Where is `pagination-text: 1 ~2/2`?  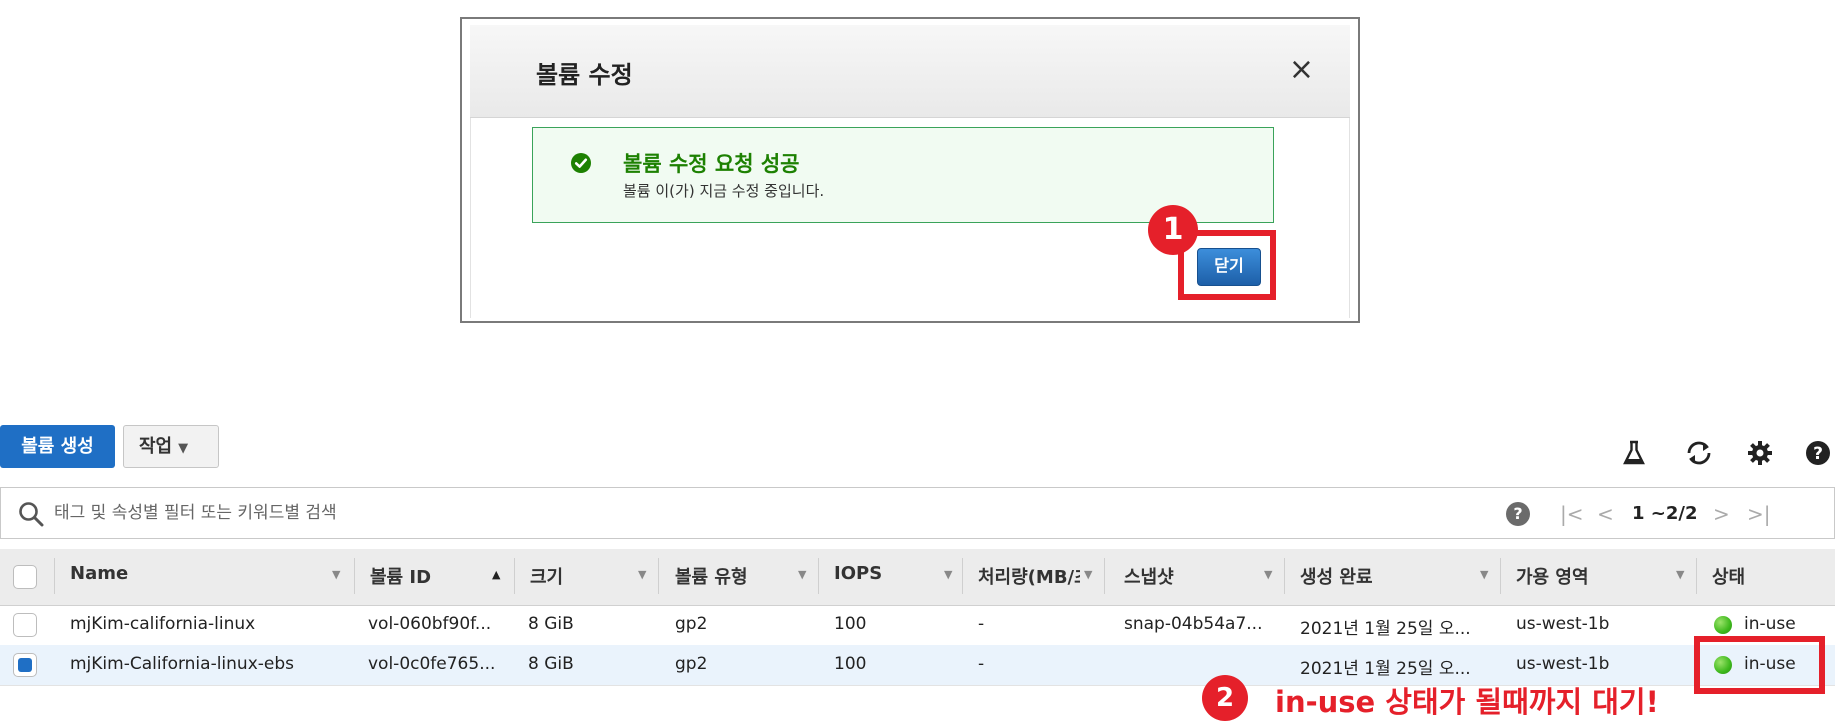
pagination-text: 1 ~2/2 is located at coordinates (1665, 513).